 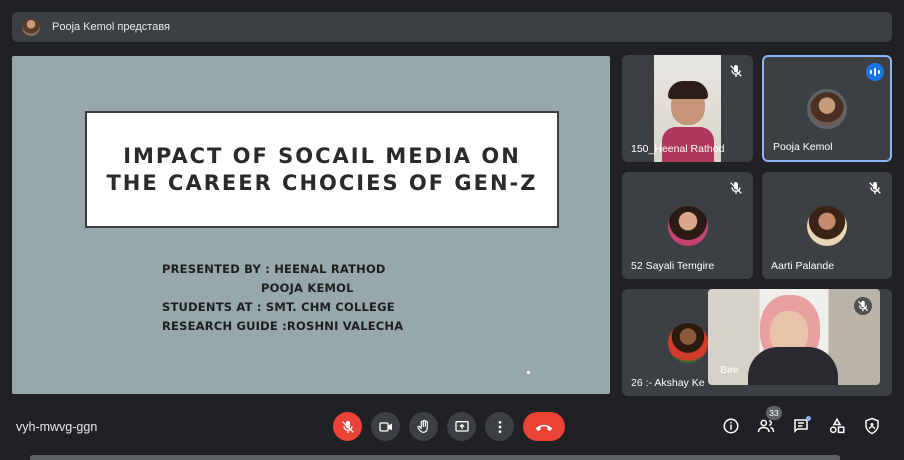 I want to click on presenter-label: Pooja Kemol представя, so click(x=111, y=27).